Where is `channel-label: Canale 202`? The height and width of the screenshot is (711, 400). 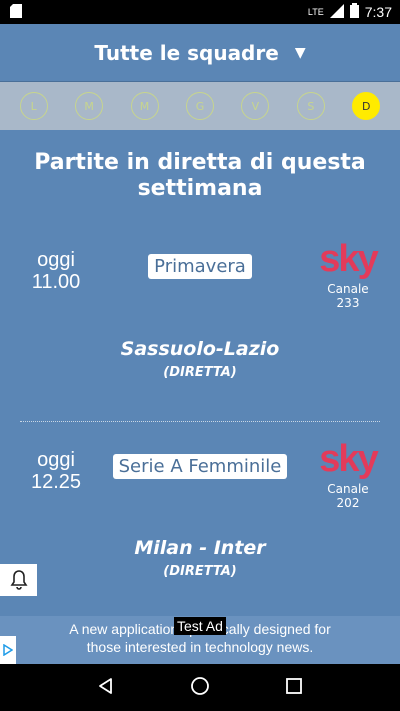
channel-label: Canale 202 is located at coordinates (348, 496).